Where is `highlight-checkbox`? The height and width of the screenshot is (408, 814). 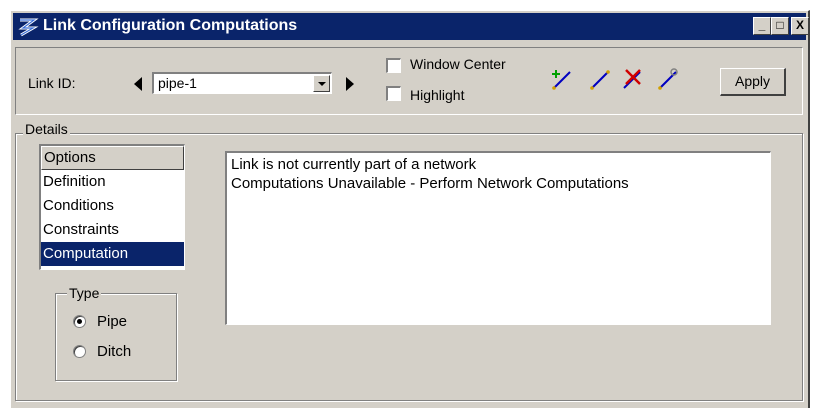
highlight-checkbox is located at coordinates (393, 93).